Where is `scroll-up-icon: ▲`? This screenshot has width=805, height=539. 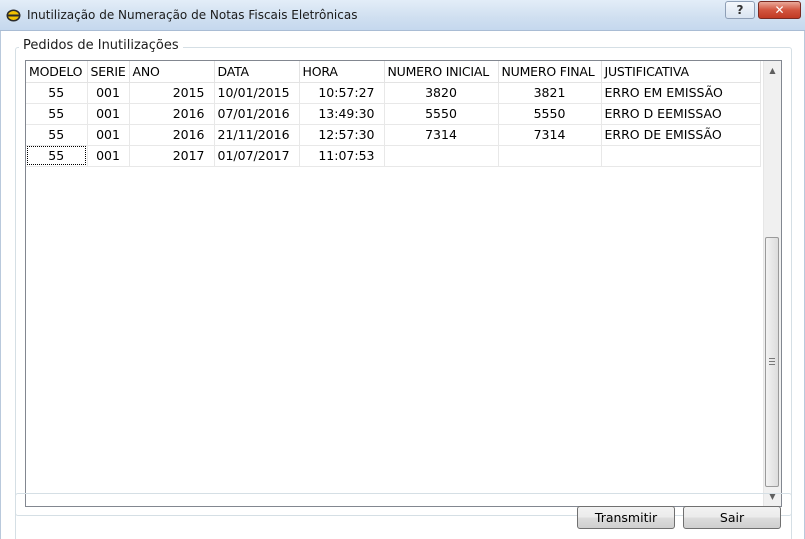 scroll-up-icon: ▲ is located at coordinates (772, 70).